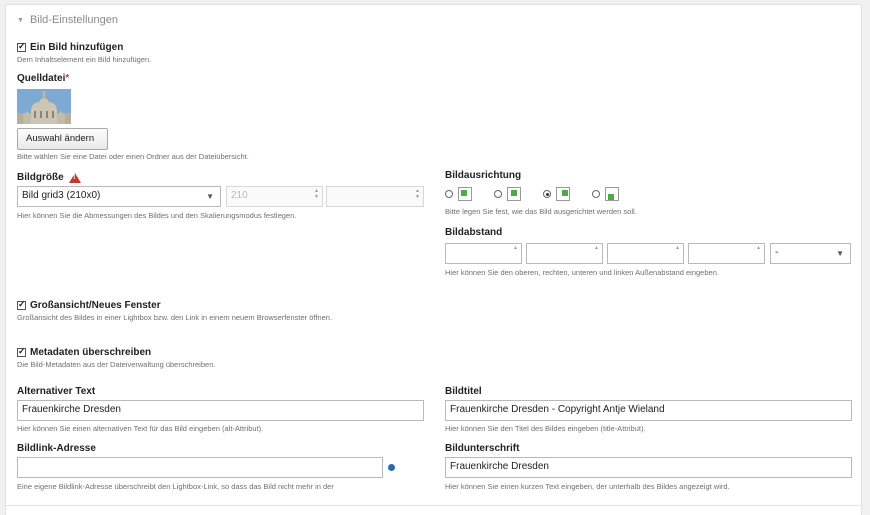  I want to click on fullsize-label: Großansicht/Neues Fenster, so click(95, 305).